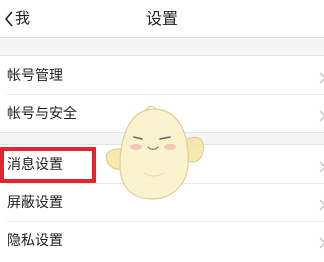 This screenshot has height=262, width=324. Describe the element at coordinates (9, 18) in the screenshot. I see `chevron-left-icon` at that location.